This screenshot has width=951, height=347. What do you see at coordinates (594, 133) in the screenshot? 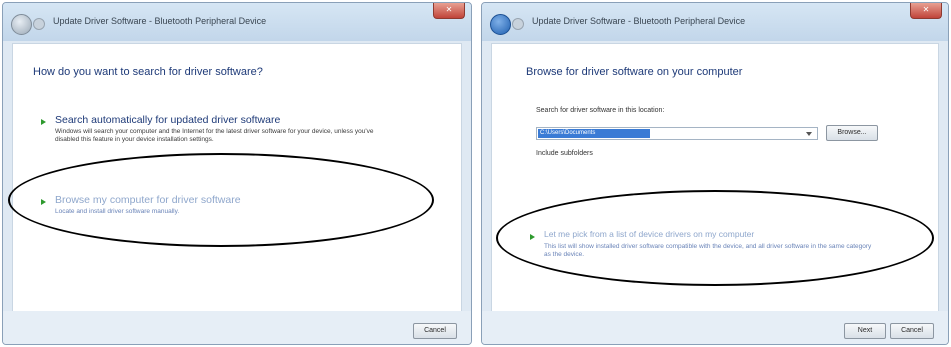
I see `path-value: C:\Users\Documents` at bounding box center [594, 133].